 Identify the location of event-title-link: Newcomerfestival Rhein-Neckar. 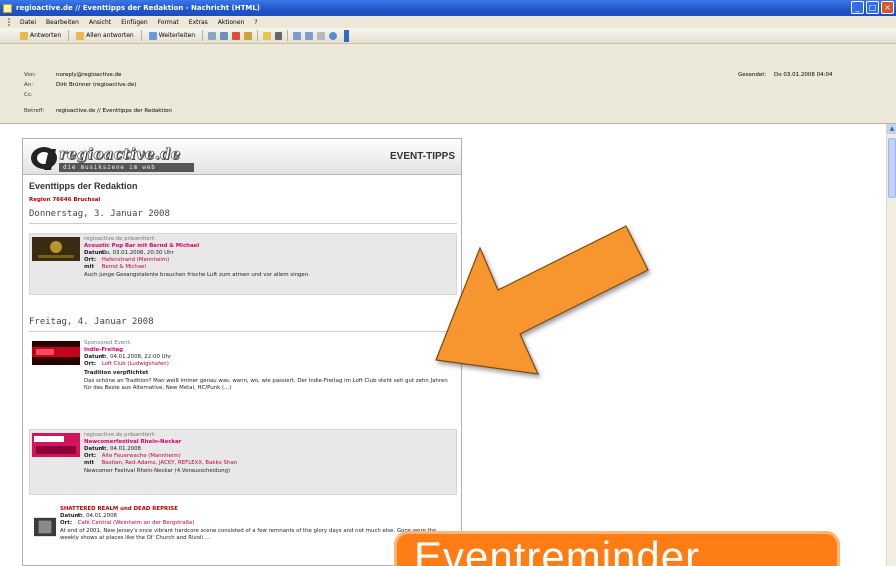
(268, 442).